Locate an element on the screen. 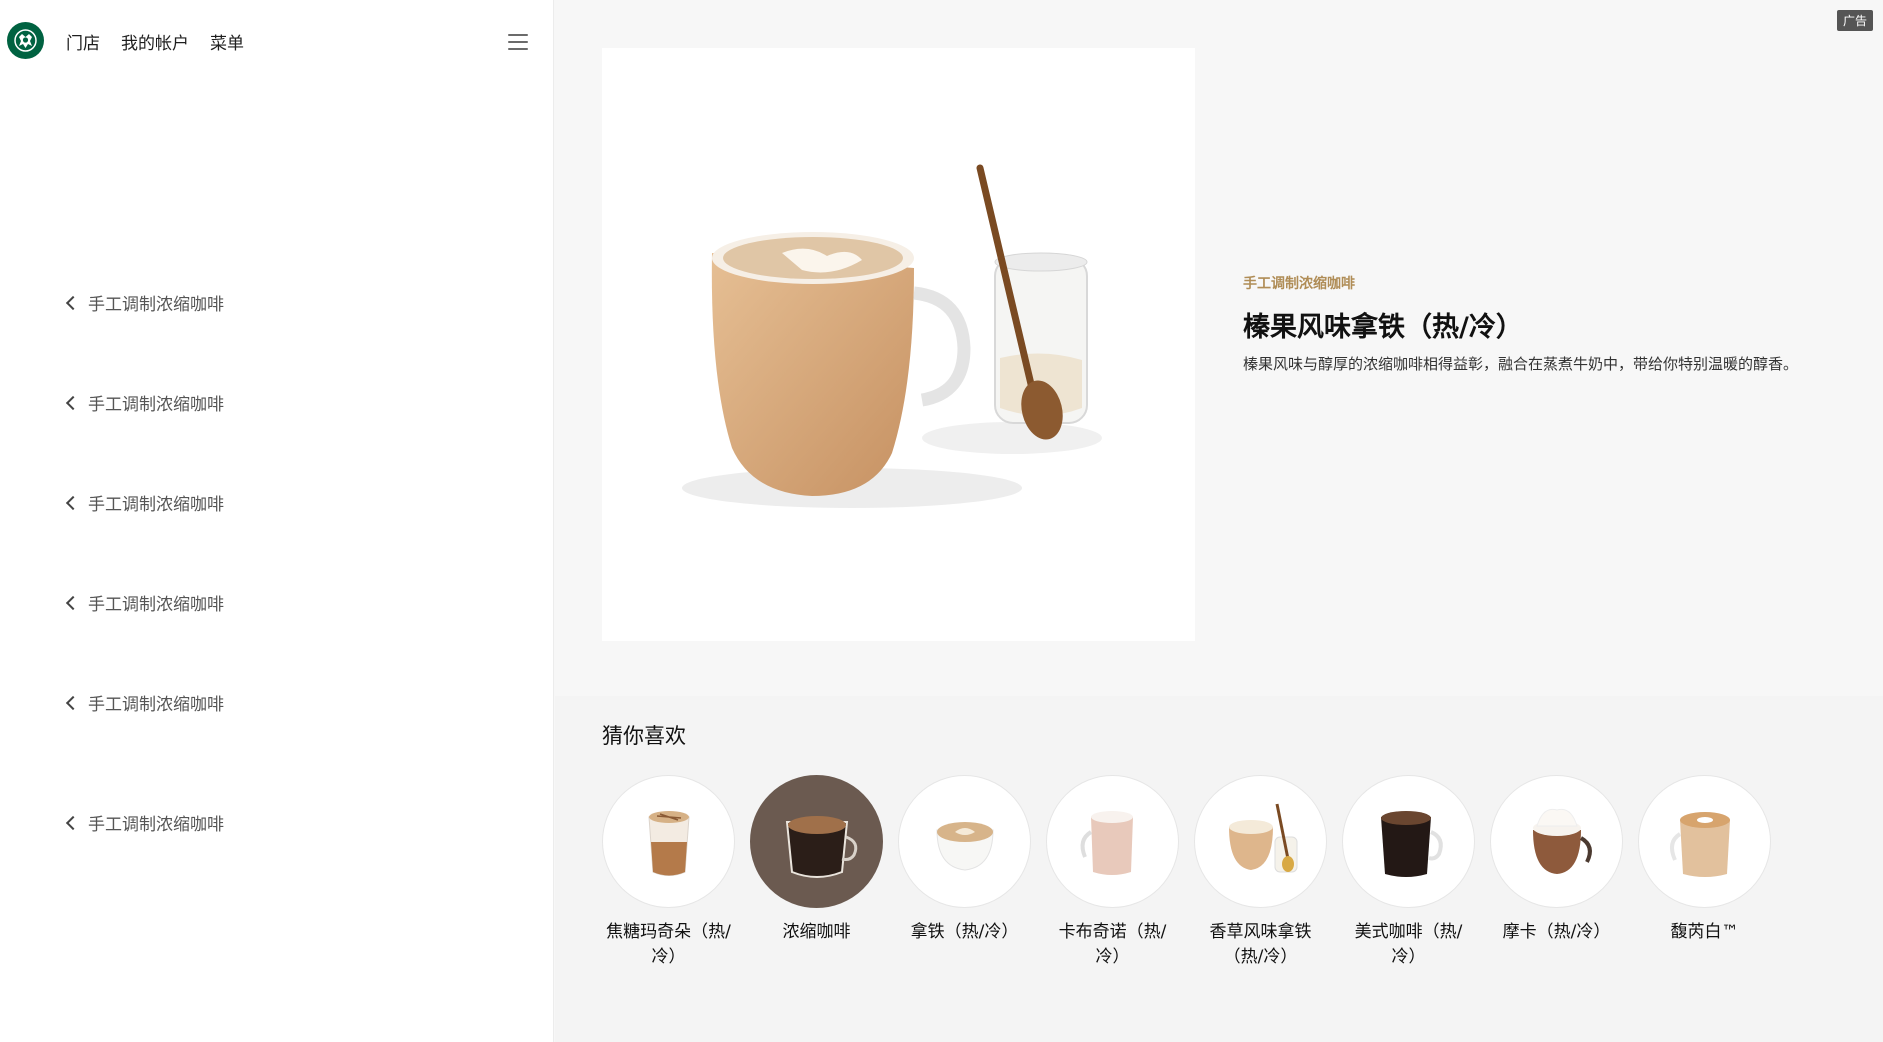  recommend-item-name: 美式咖啡（热/冷） is located at coordinates (1408, 944).